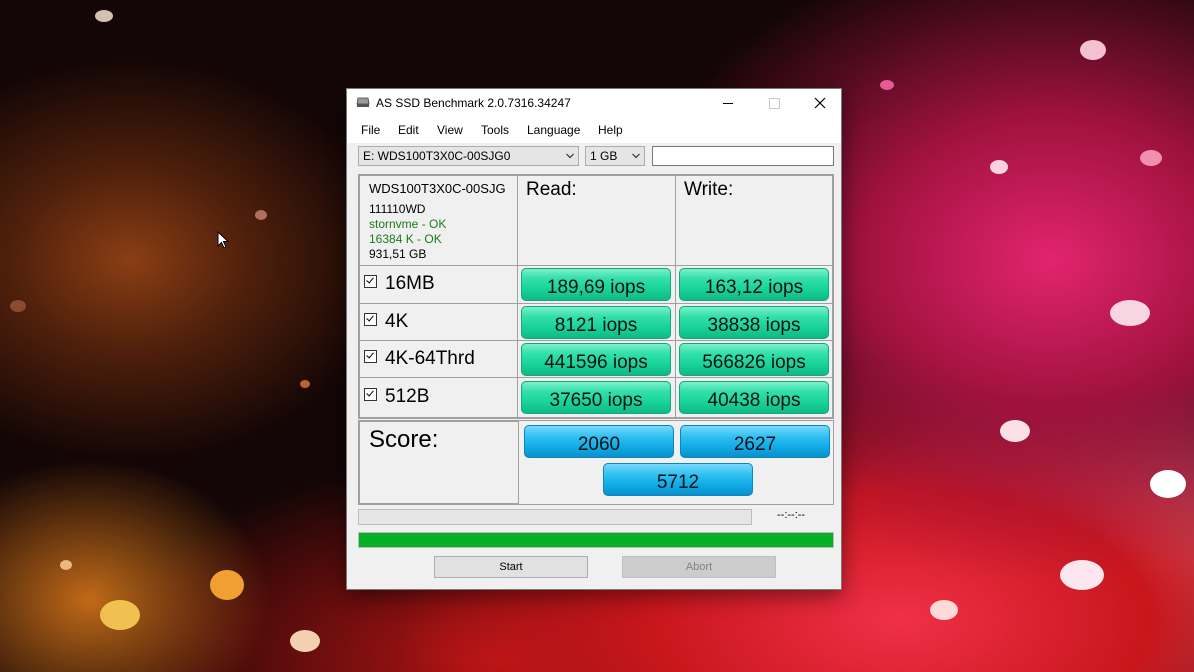 The height and width of the screenshot is (672, 1194). Describe the element at coordinates (405, 239) in the screenshot. I see `alignment-status: 16384 K - OK` at that location.